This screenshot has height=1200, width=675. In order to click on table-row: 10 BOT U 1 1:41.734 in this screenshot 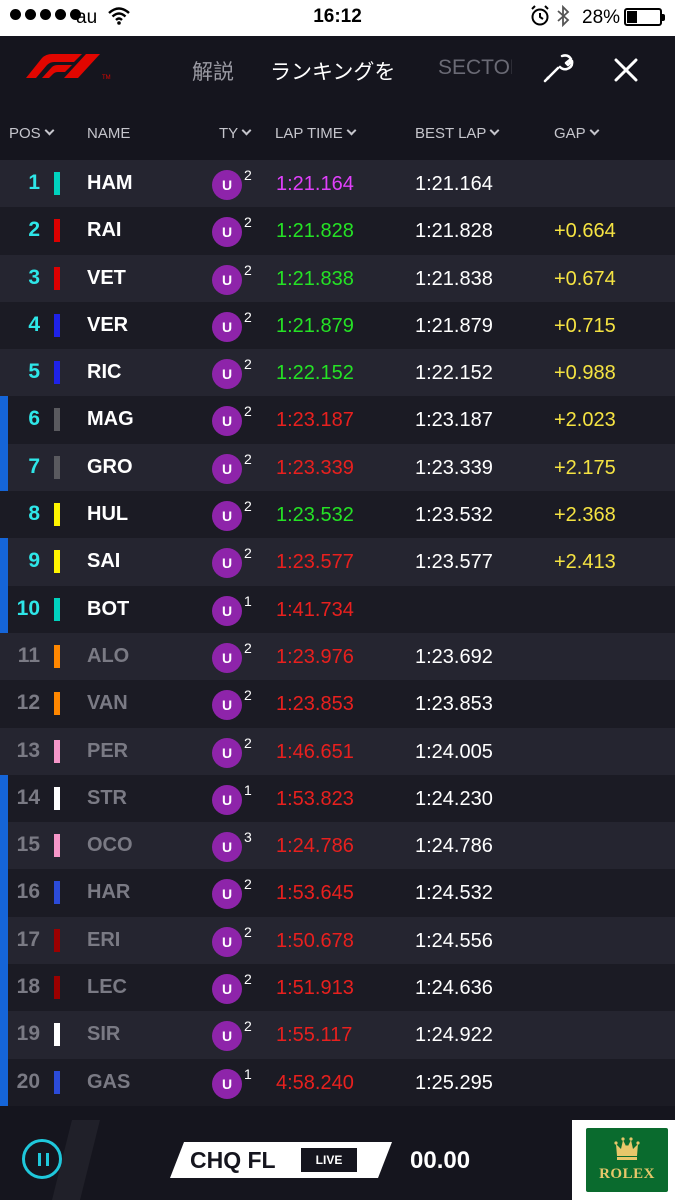, I will do `click(337, 609)`.